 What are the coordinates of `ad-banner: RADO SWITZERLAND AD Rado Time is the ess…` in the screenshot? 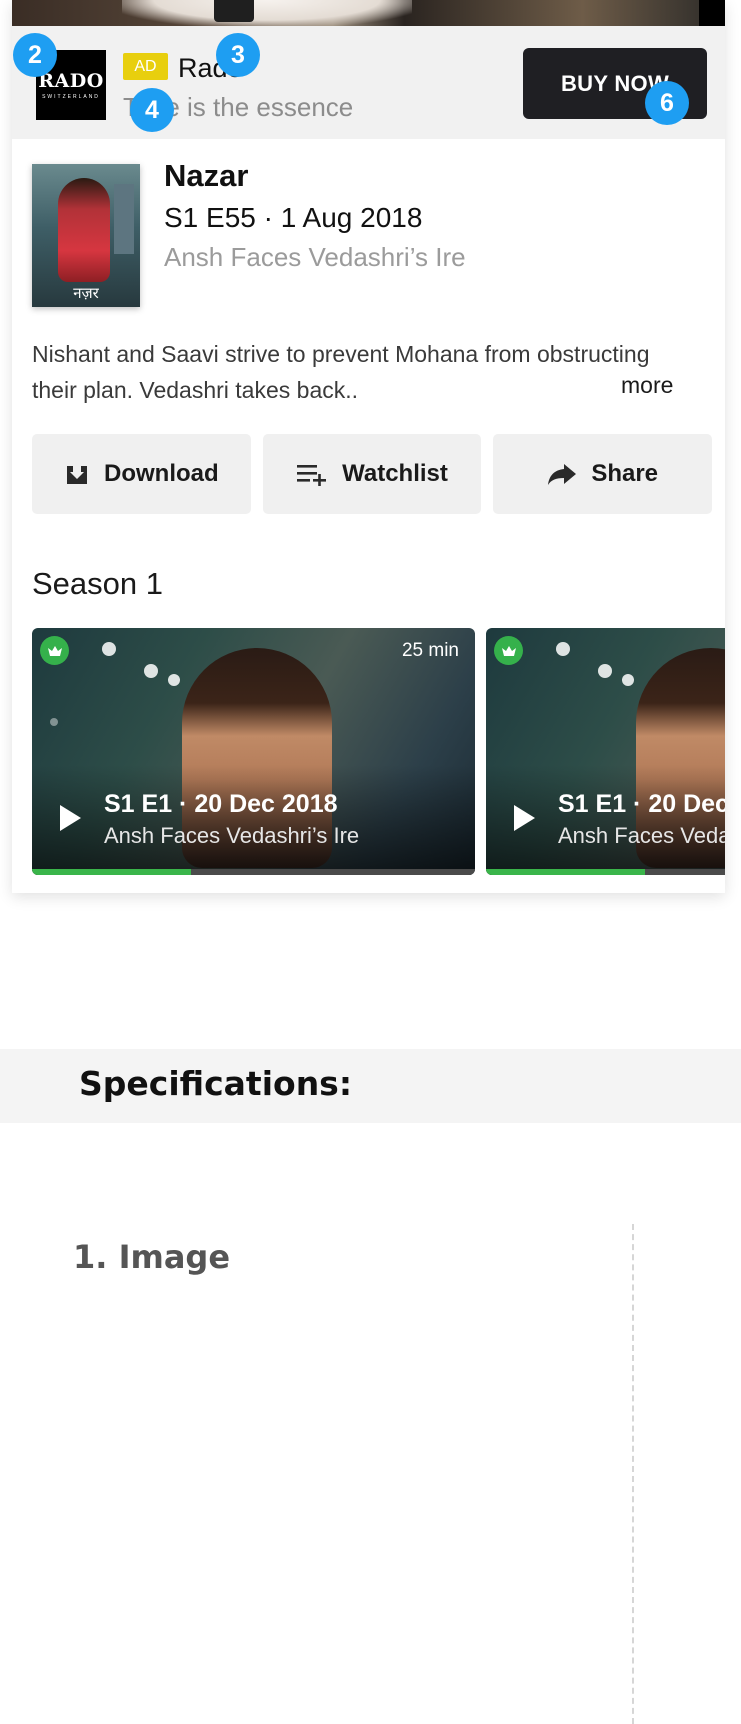 It's located at (368, 82).